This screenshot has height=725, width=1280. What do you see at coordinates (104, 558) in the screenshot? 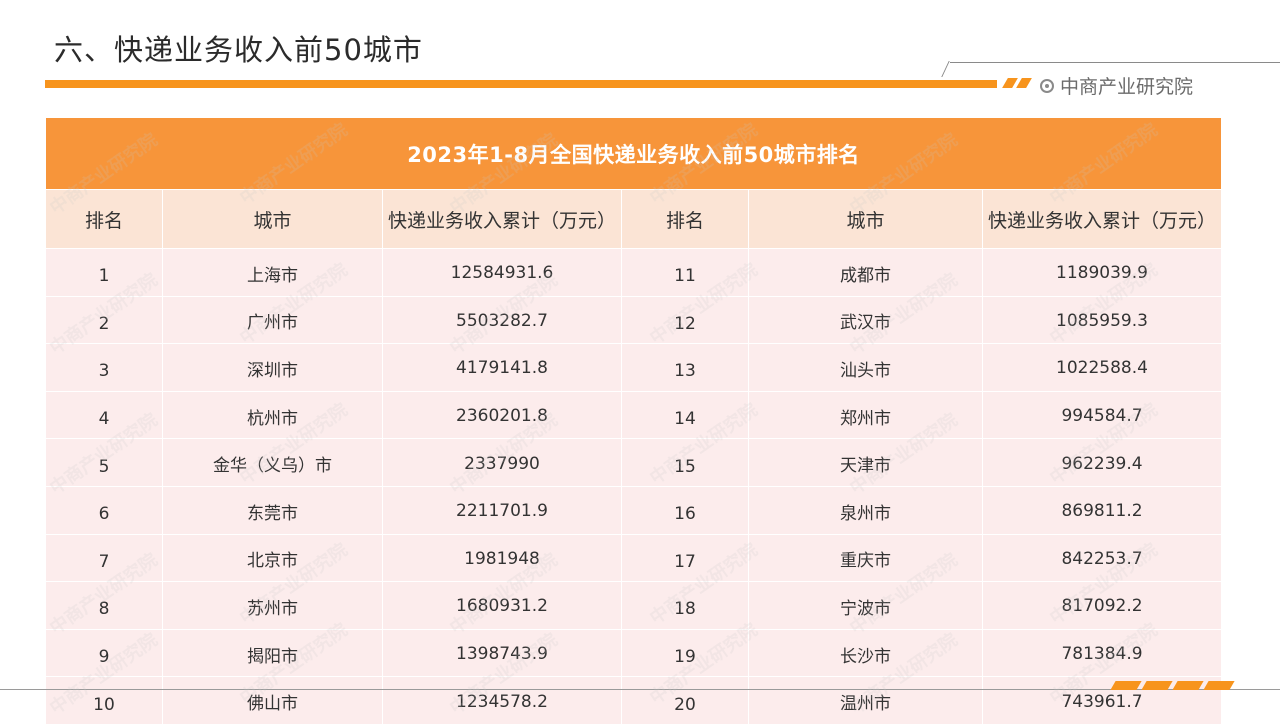
I see `rank-cell: 7` at bounding box center [104, 558].